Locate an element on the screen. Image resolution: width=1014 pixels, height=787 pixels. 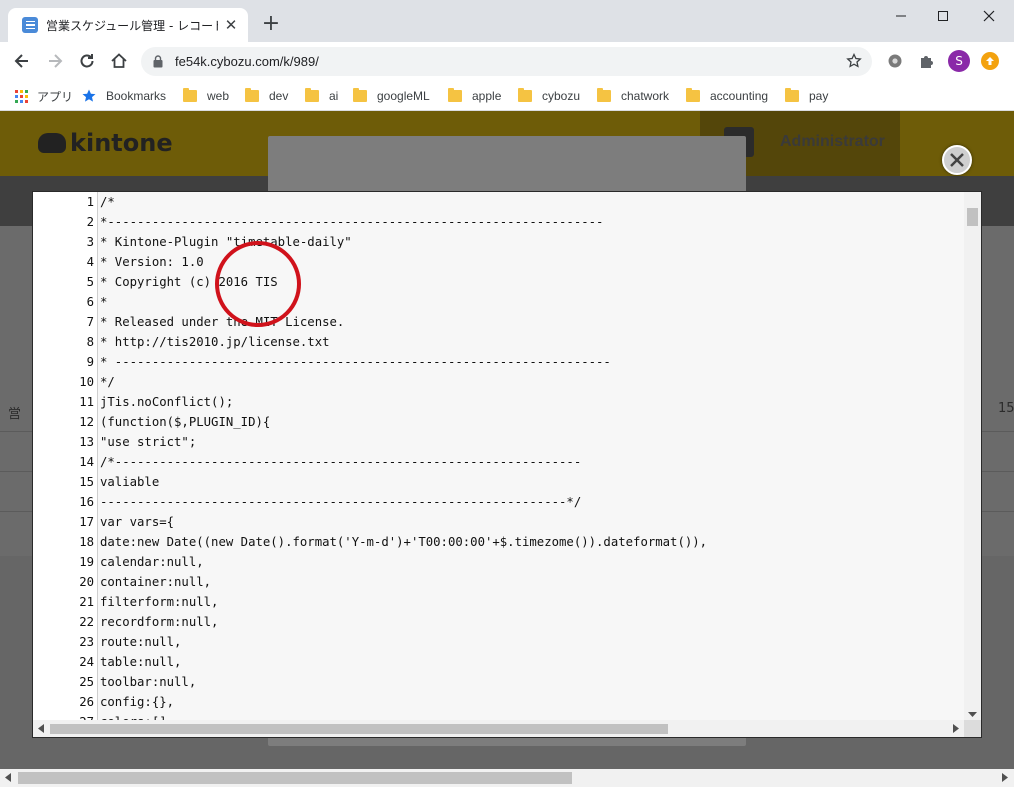
user-name: Administrator is located at coordinates (832, 141).